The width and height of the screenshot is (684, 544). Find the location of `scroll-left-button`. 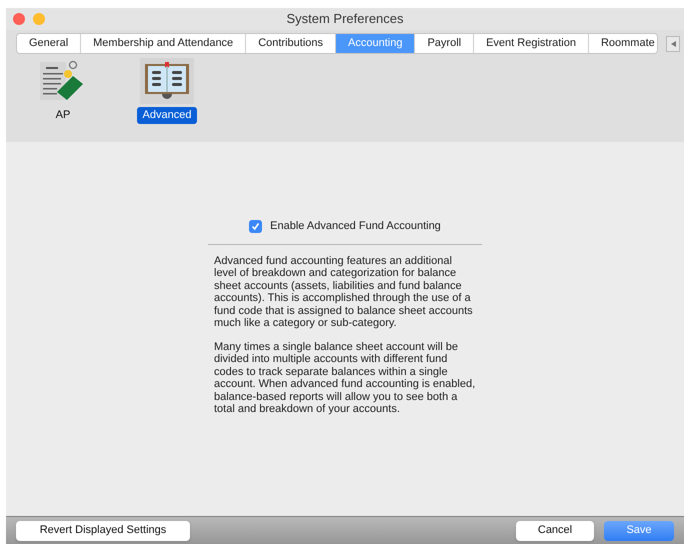

scroll-left-button is located at coordinates (673, 44).